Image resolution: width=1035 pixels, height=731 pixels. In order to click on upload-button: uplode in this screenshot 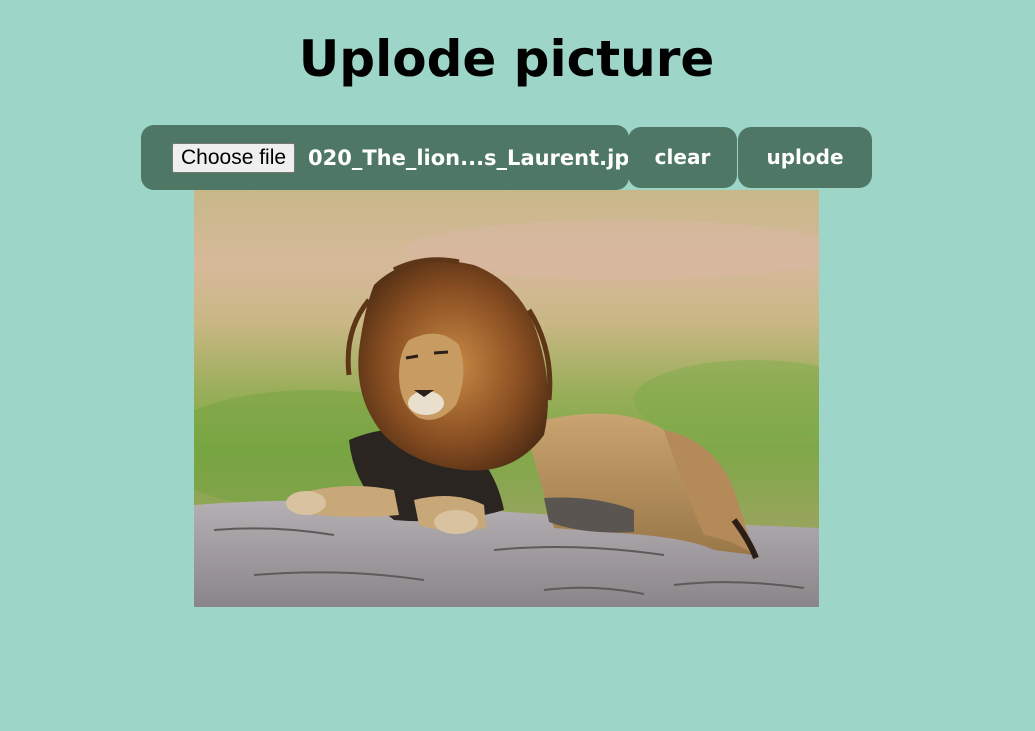, I will do `click(805, 157)`.